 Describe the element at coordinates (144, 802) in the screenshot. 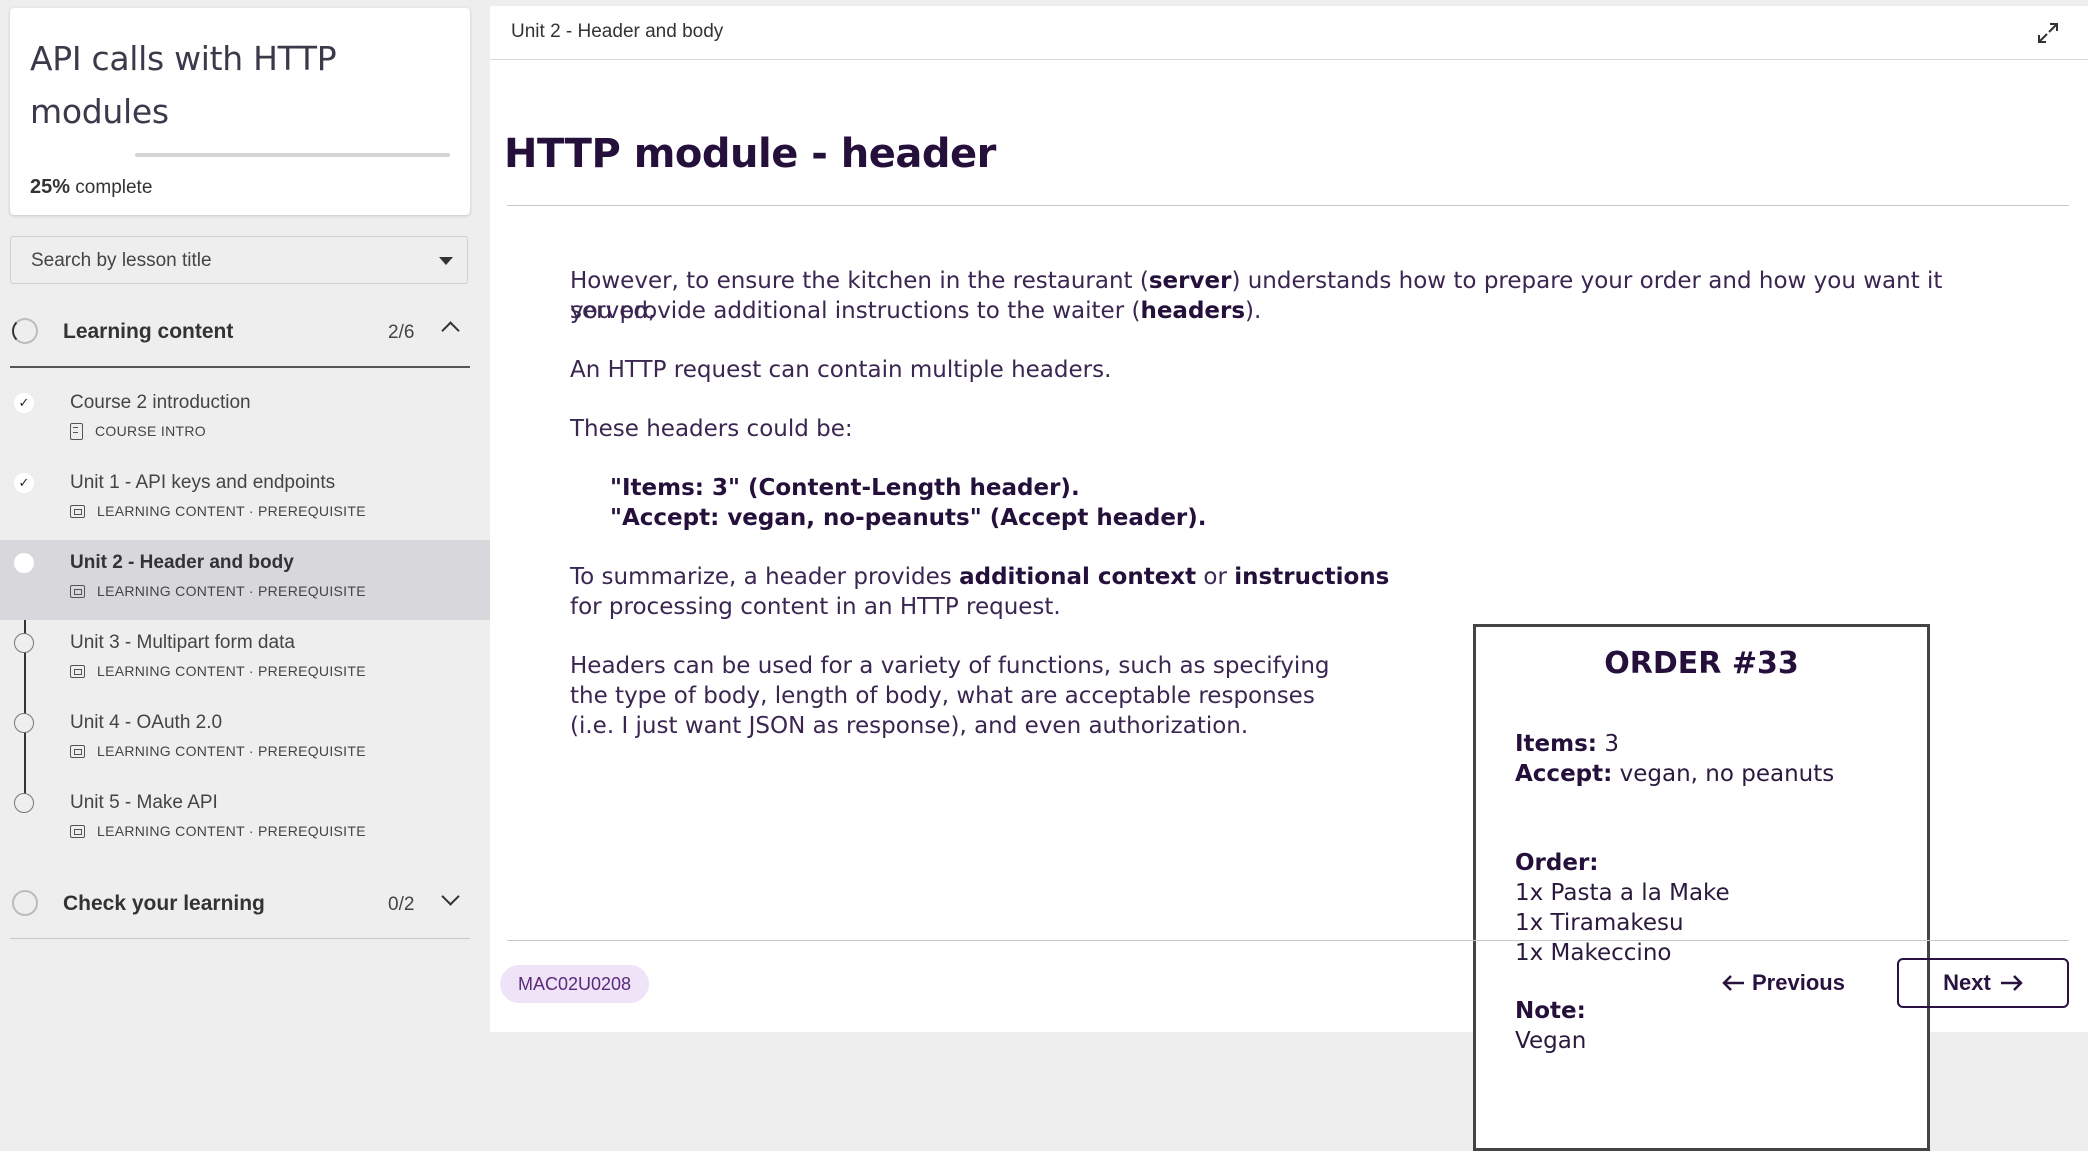

I see `lesson-title: Unit 5 - Make API` at that location.